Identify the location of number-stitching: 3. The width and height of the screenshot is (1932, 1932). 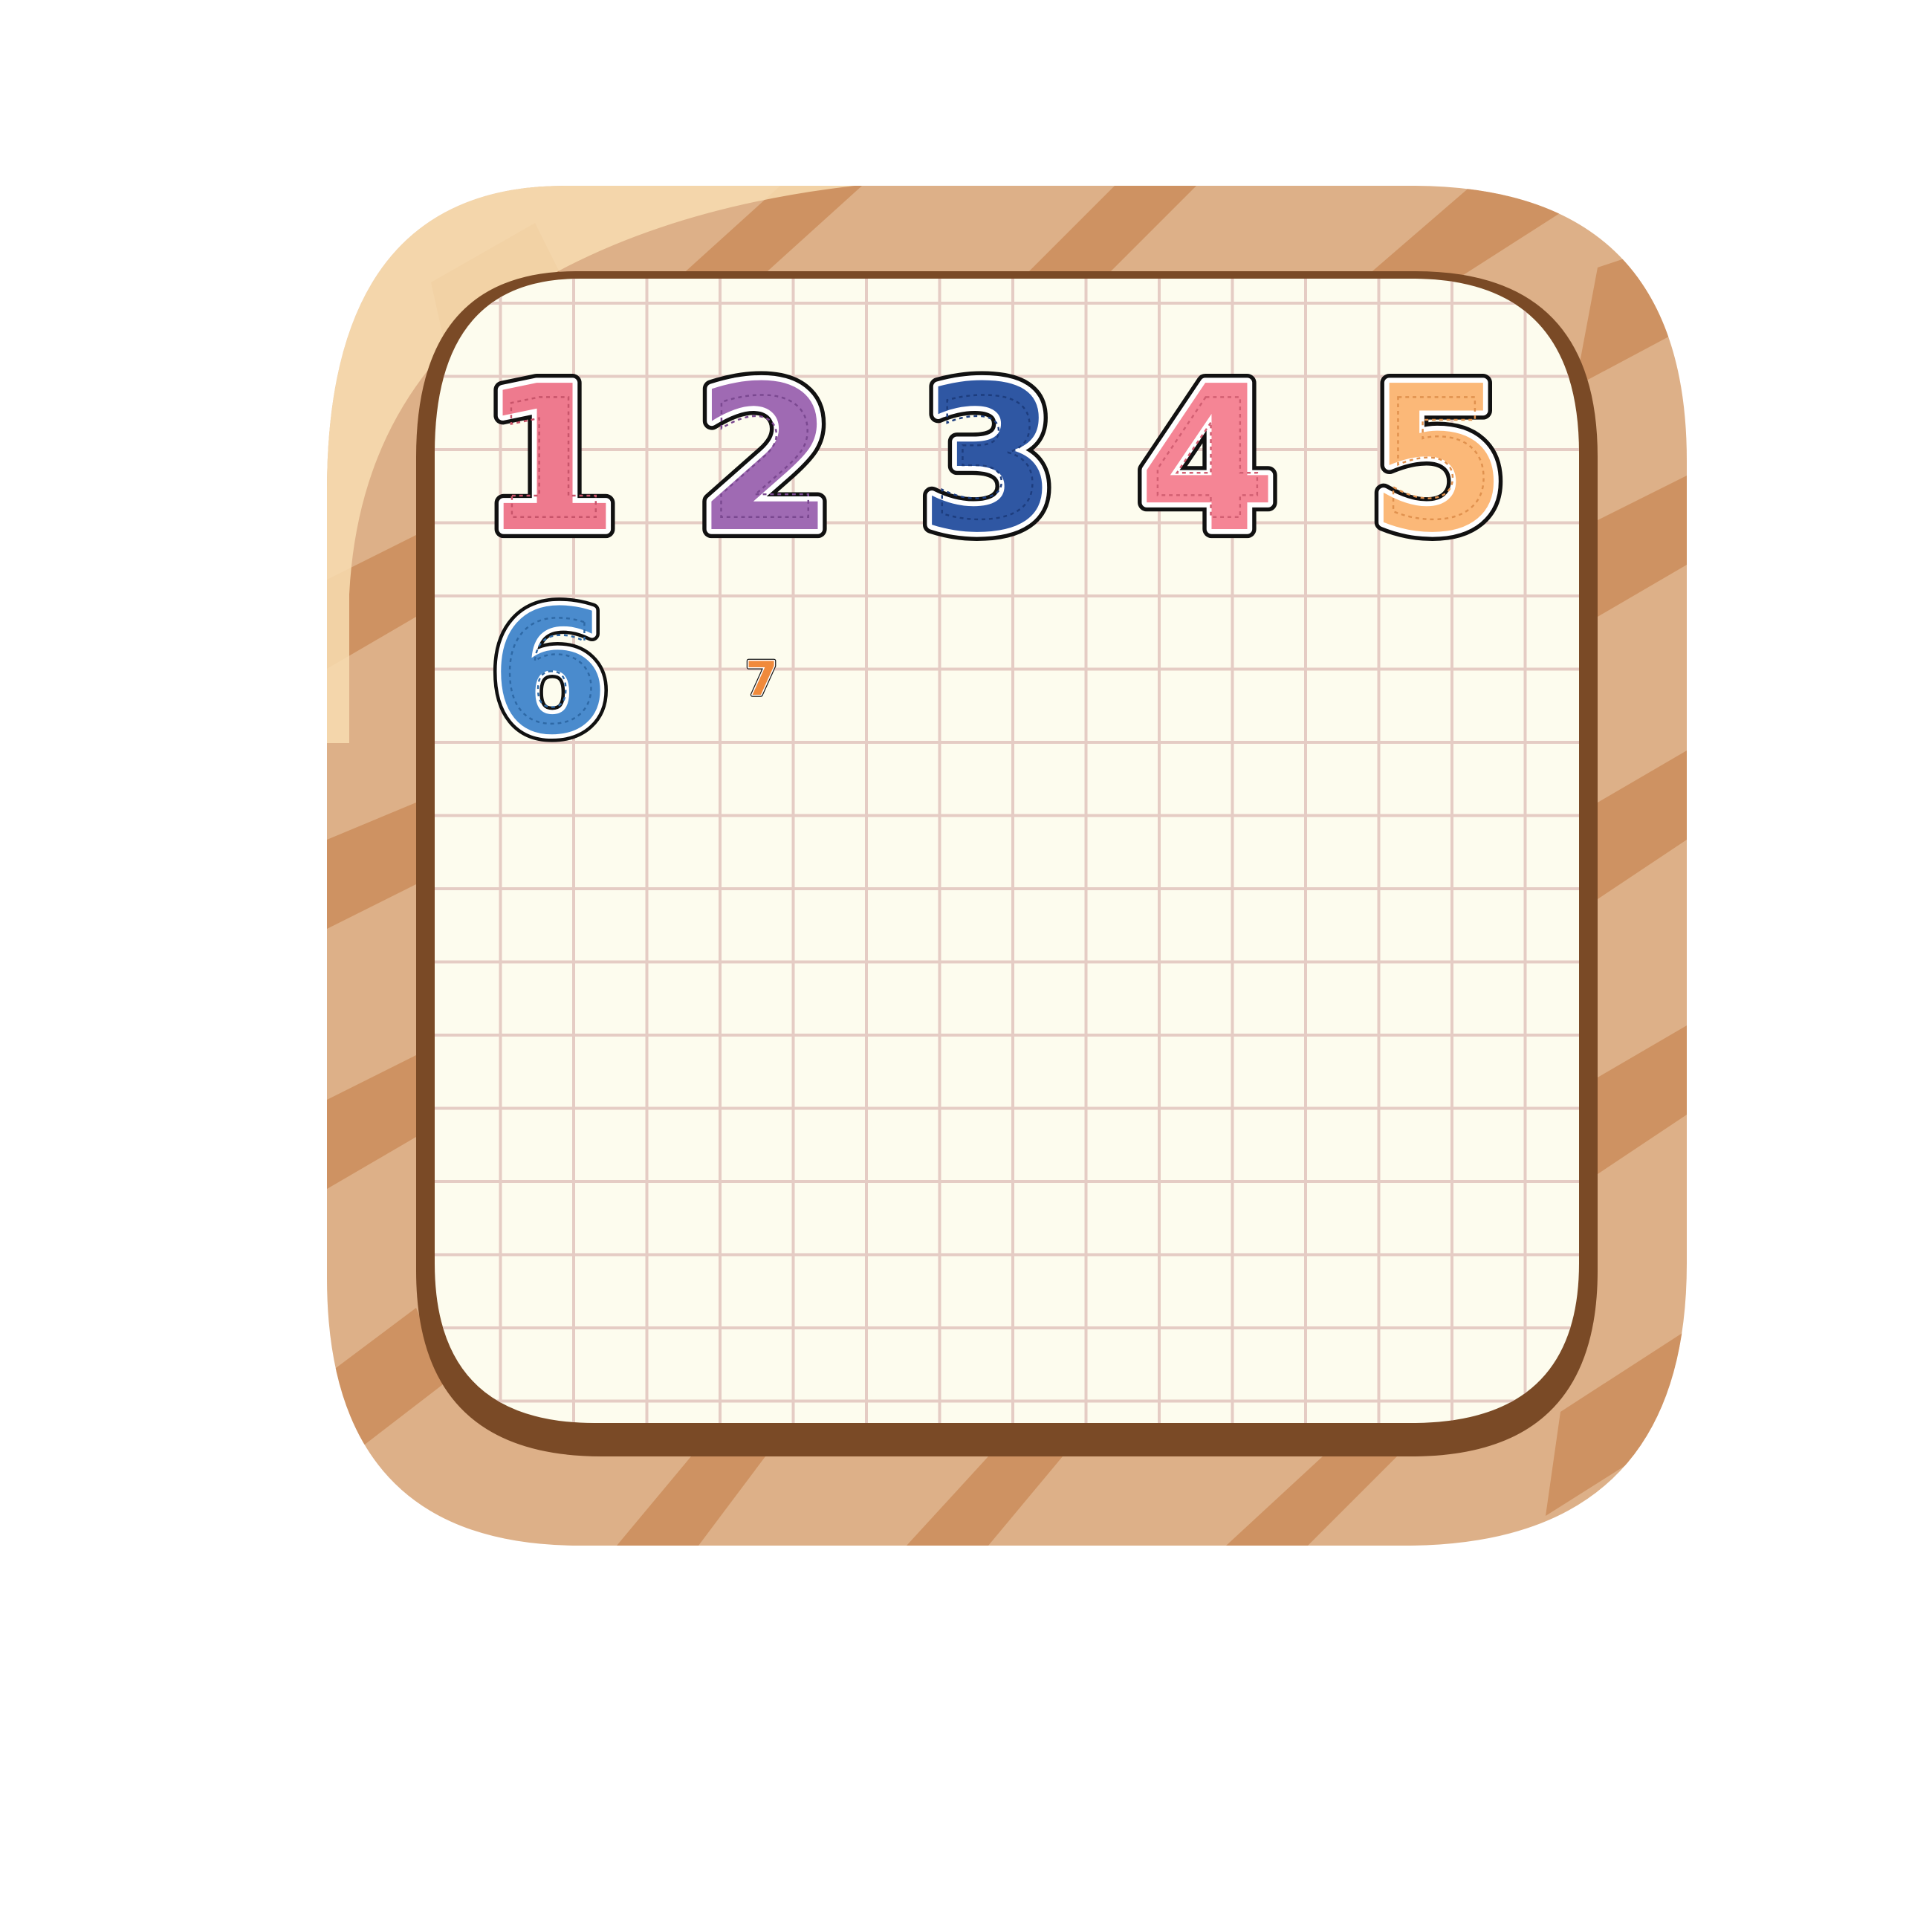
(988, 461).